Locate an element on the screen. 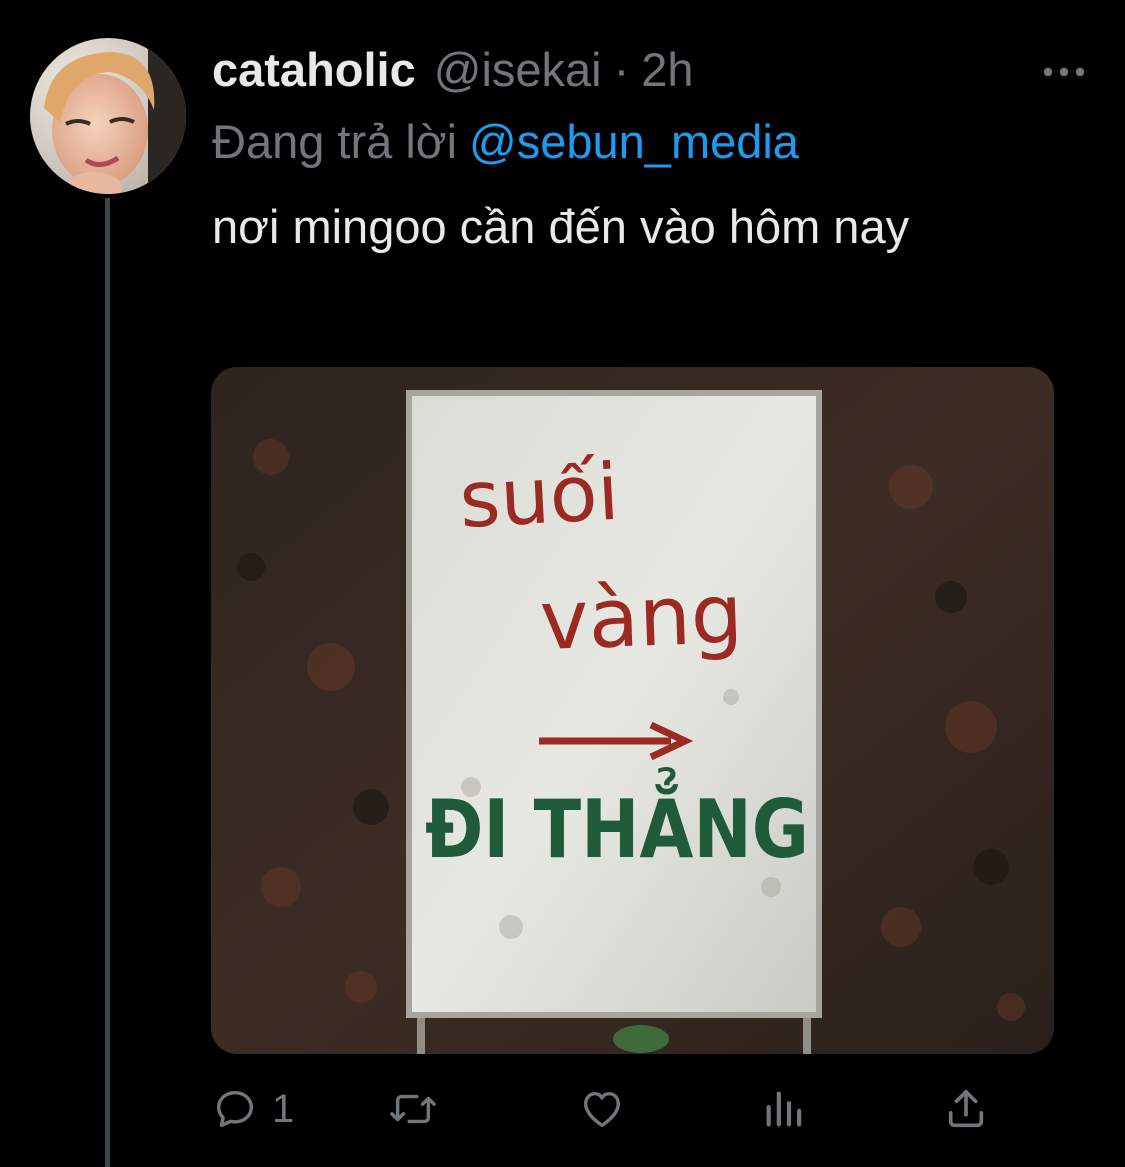 This screenshot has height=1167, width=1125. action-bar: 1 is located at coordinates (618, 1109).